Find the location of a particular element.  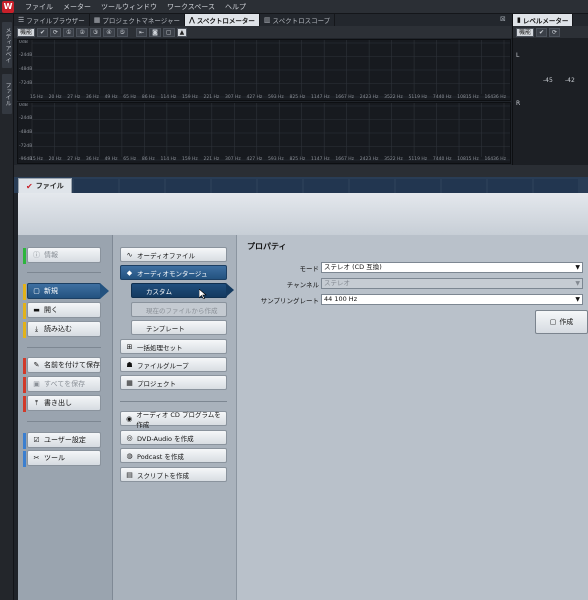

script-button: ▤ スクリプトを作成 is located at coordinates (173, 474).